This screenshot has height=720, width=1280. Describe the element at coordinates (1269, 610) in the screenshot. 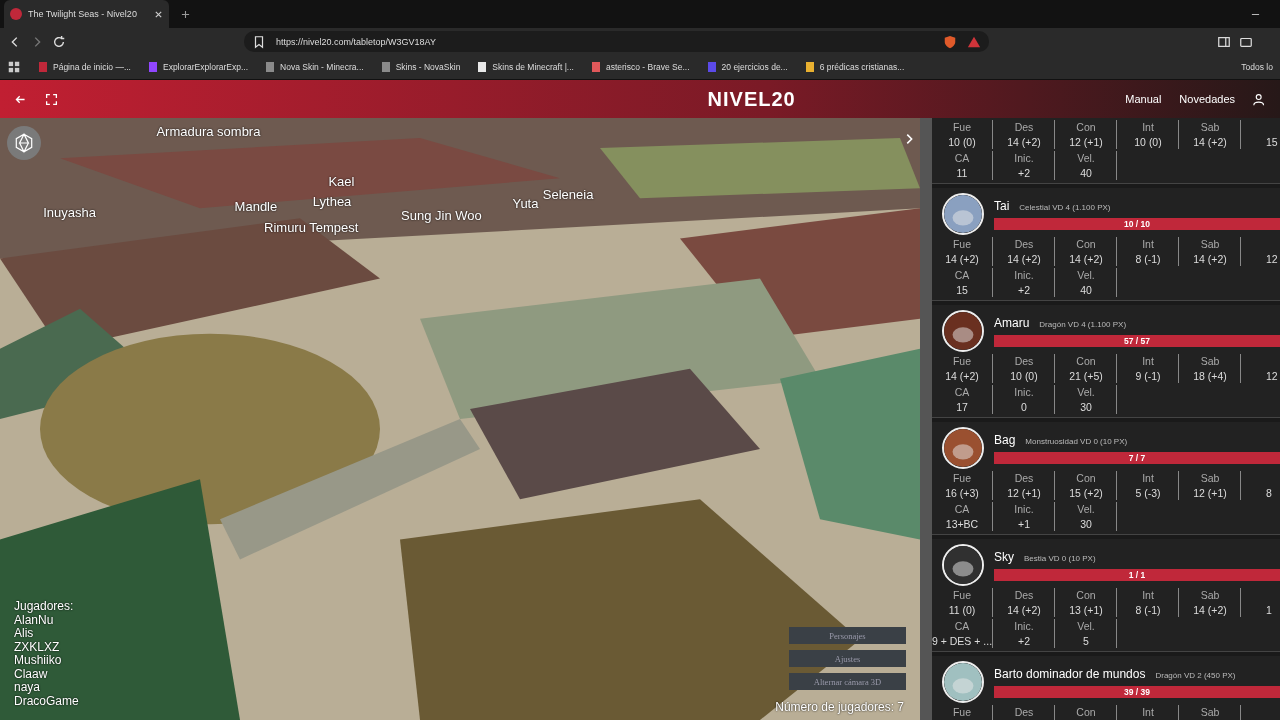

I see `stat-value: 1` at that location.